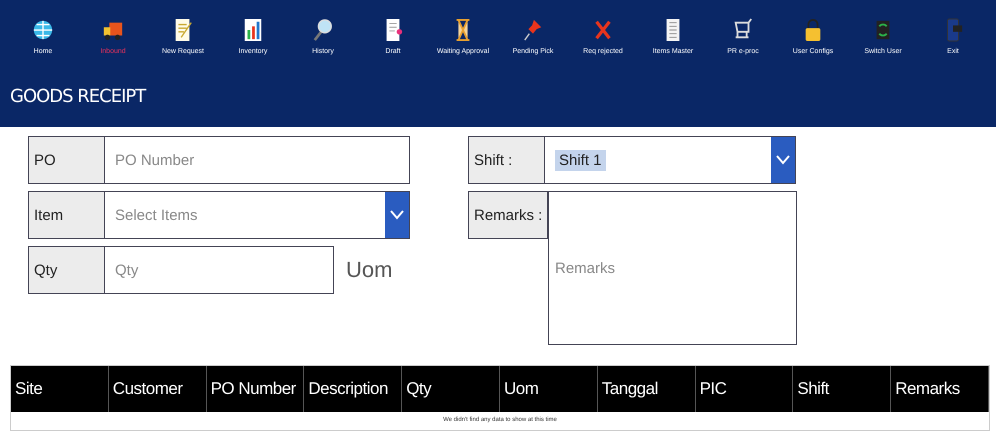  What do you see at coordinates (253, 30) in the screenshot?
I see `chart-icon` at bounding box center [253, 30].